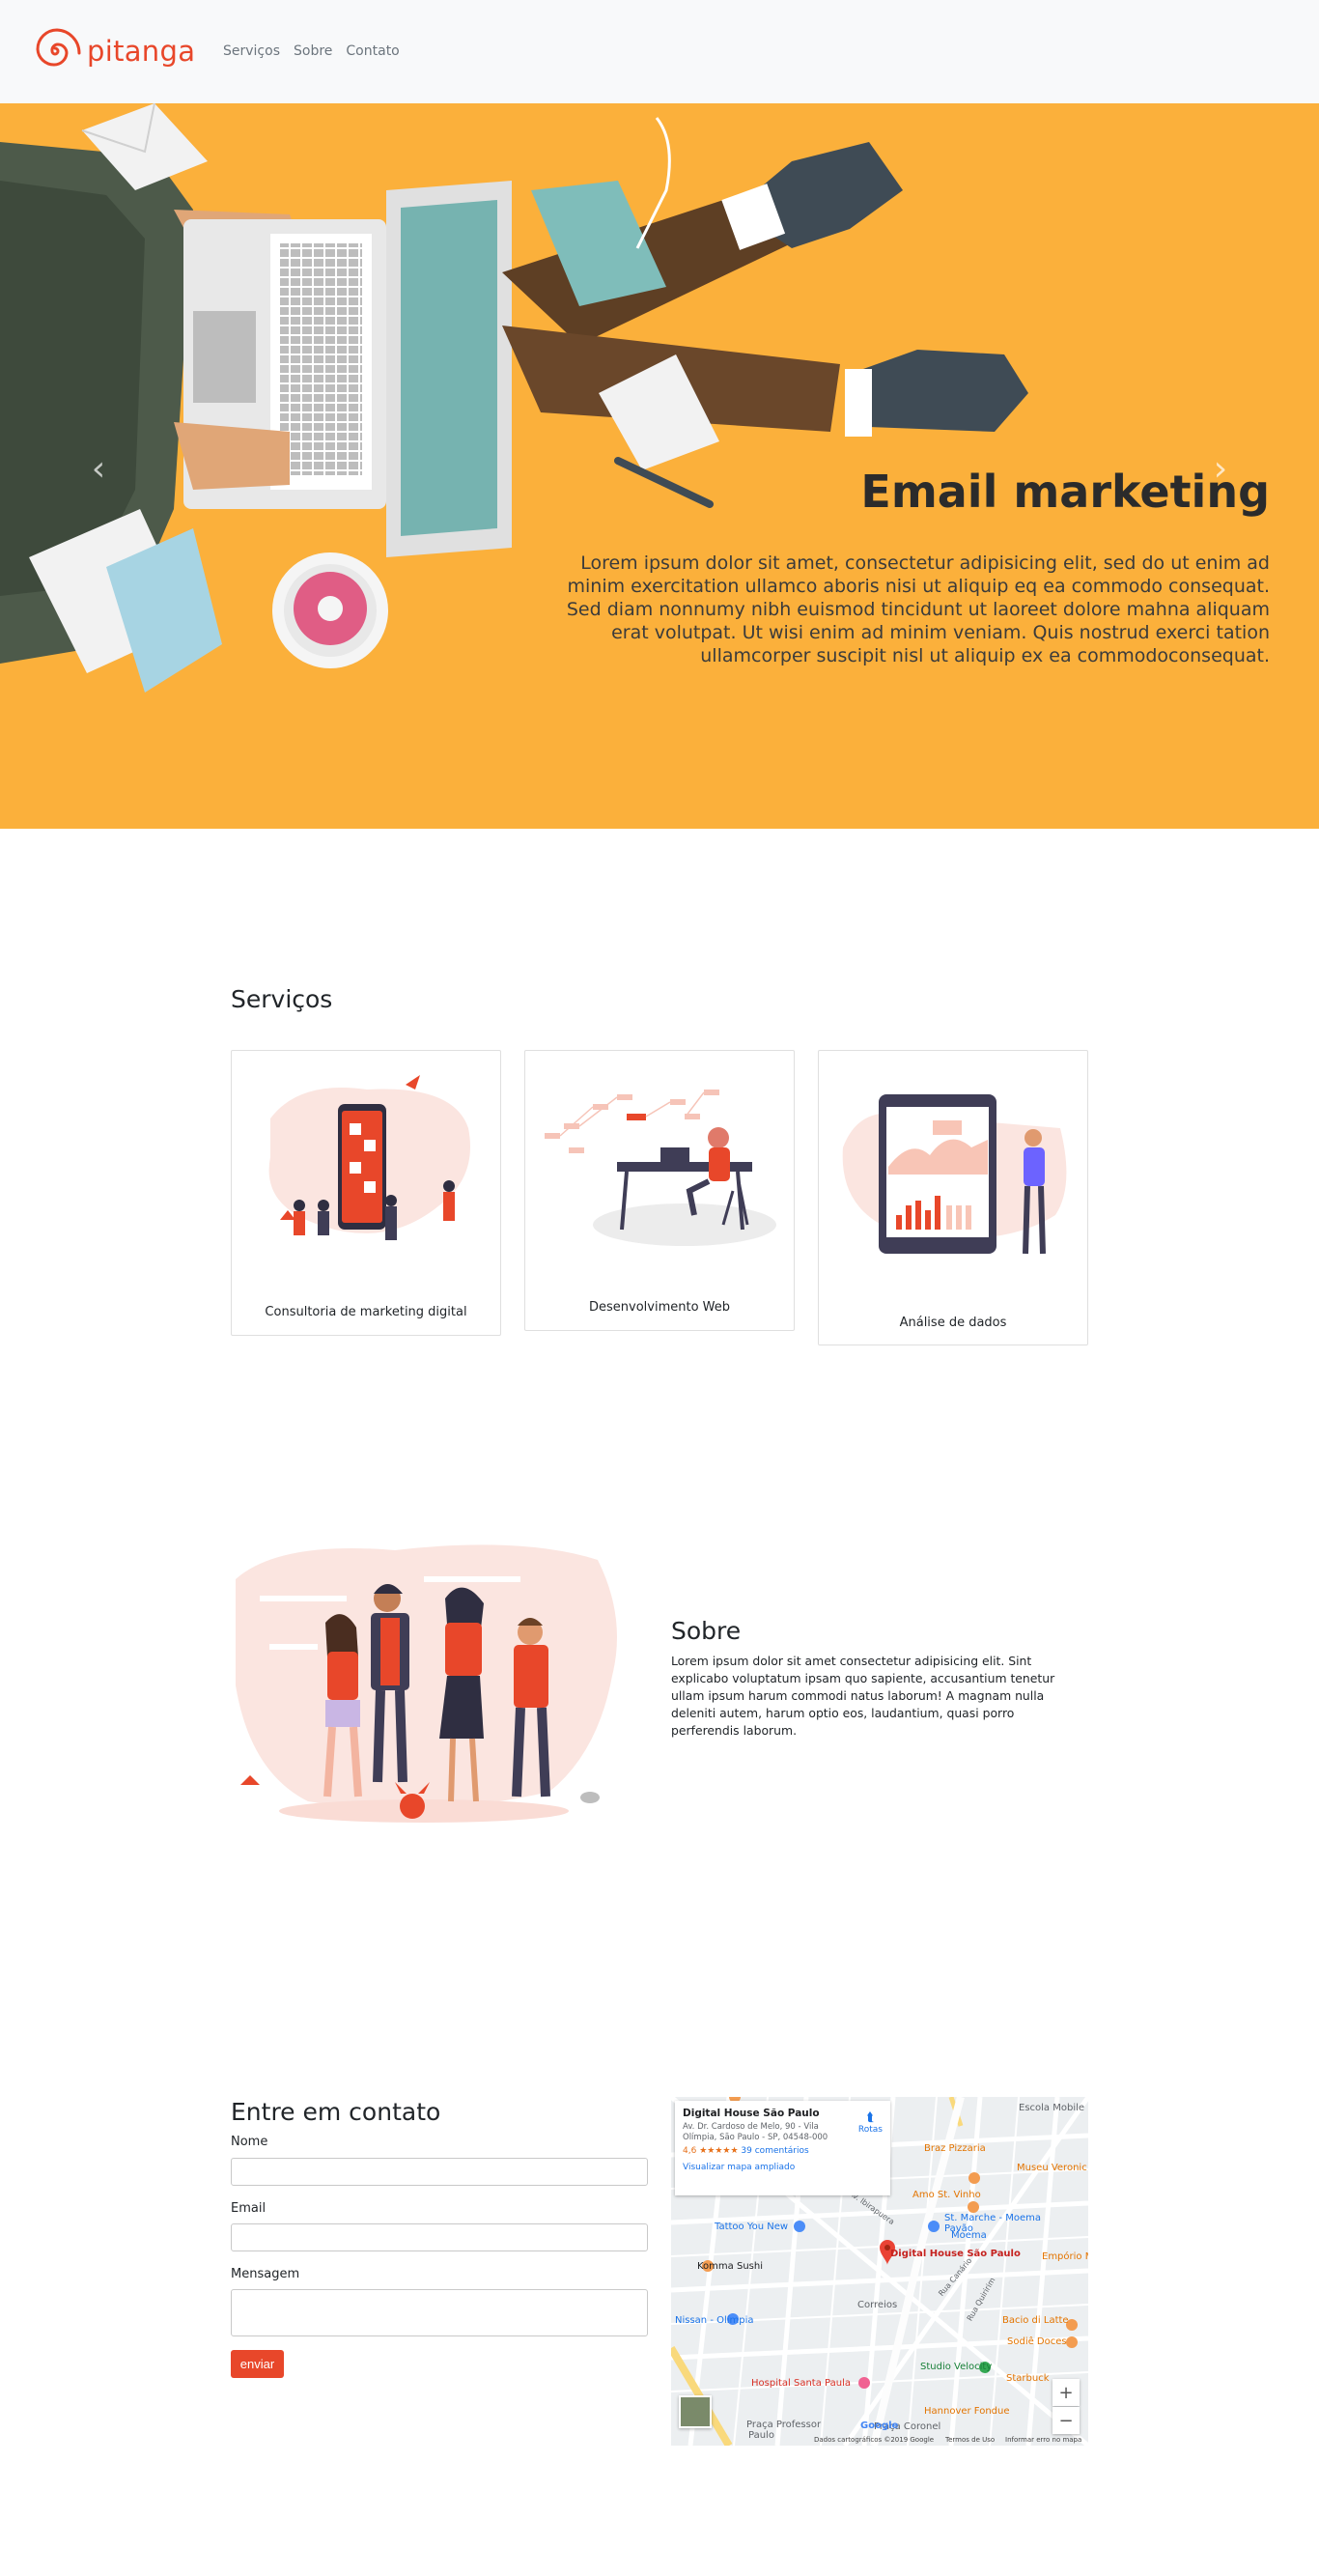  I want to click on carousel-prev-button: ‹, so click(98, 468).